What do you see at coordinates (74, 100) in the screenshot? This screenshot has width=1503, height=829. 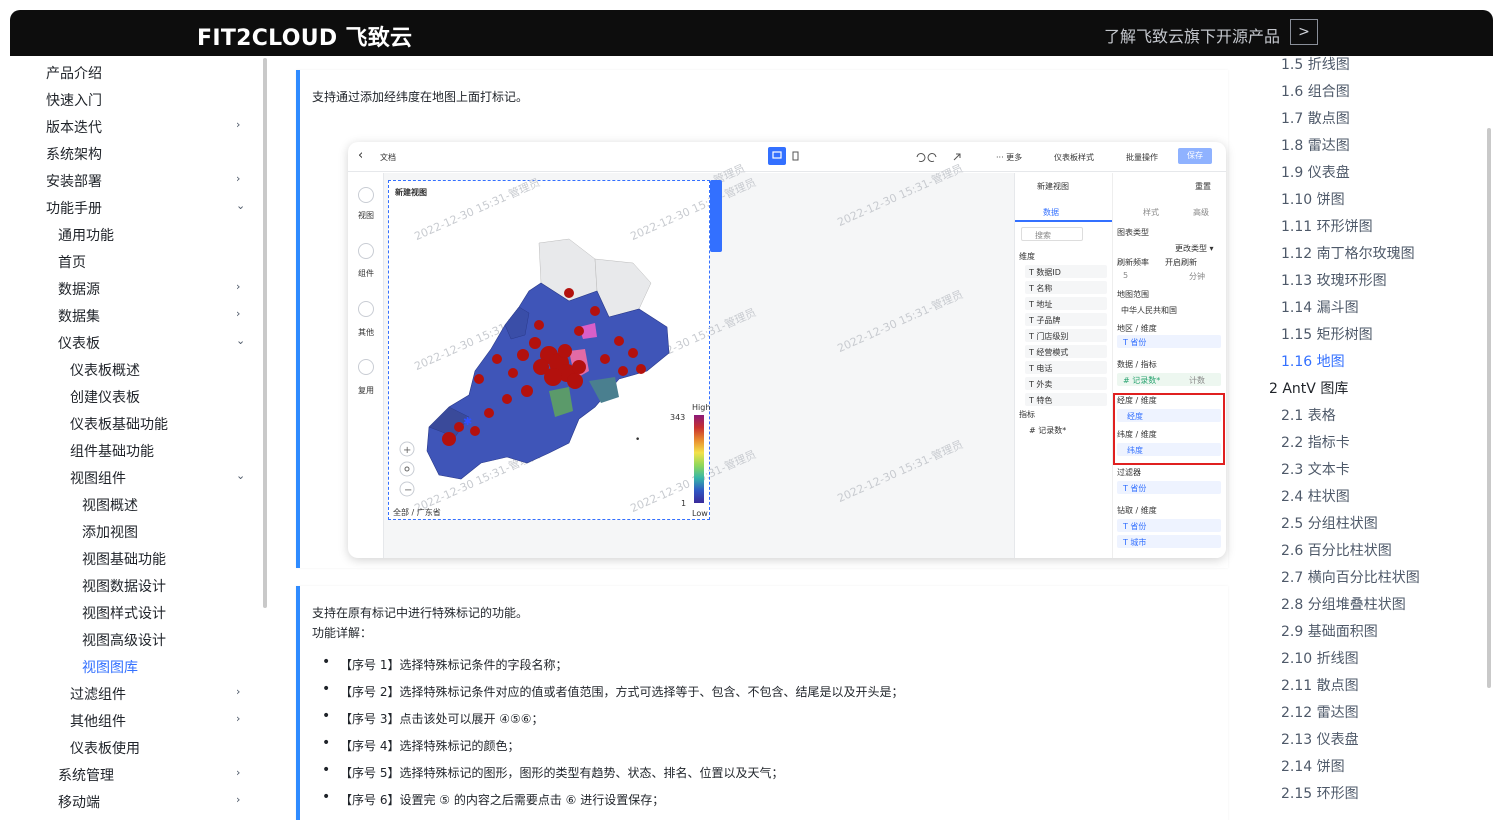 I see `sidebar-item: 快速入门` at bounding box center [74, 100].